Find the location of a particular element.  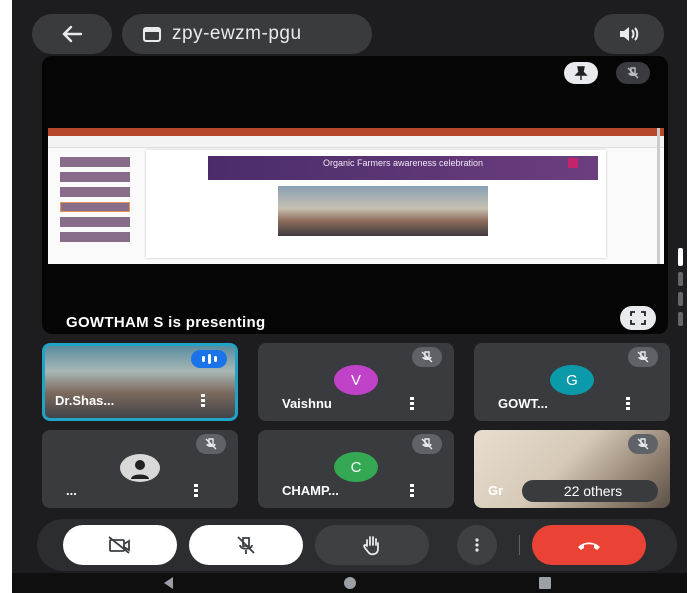

more-vert-icon is located at coordinates (477, 545).